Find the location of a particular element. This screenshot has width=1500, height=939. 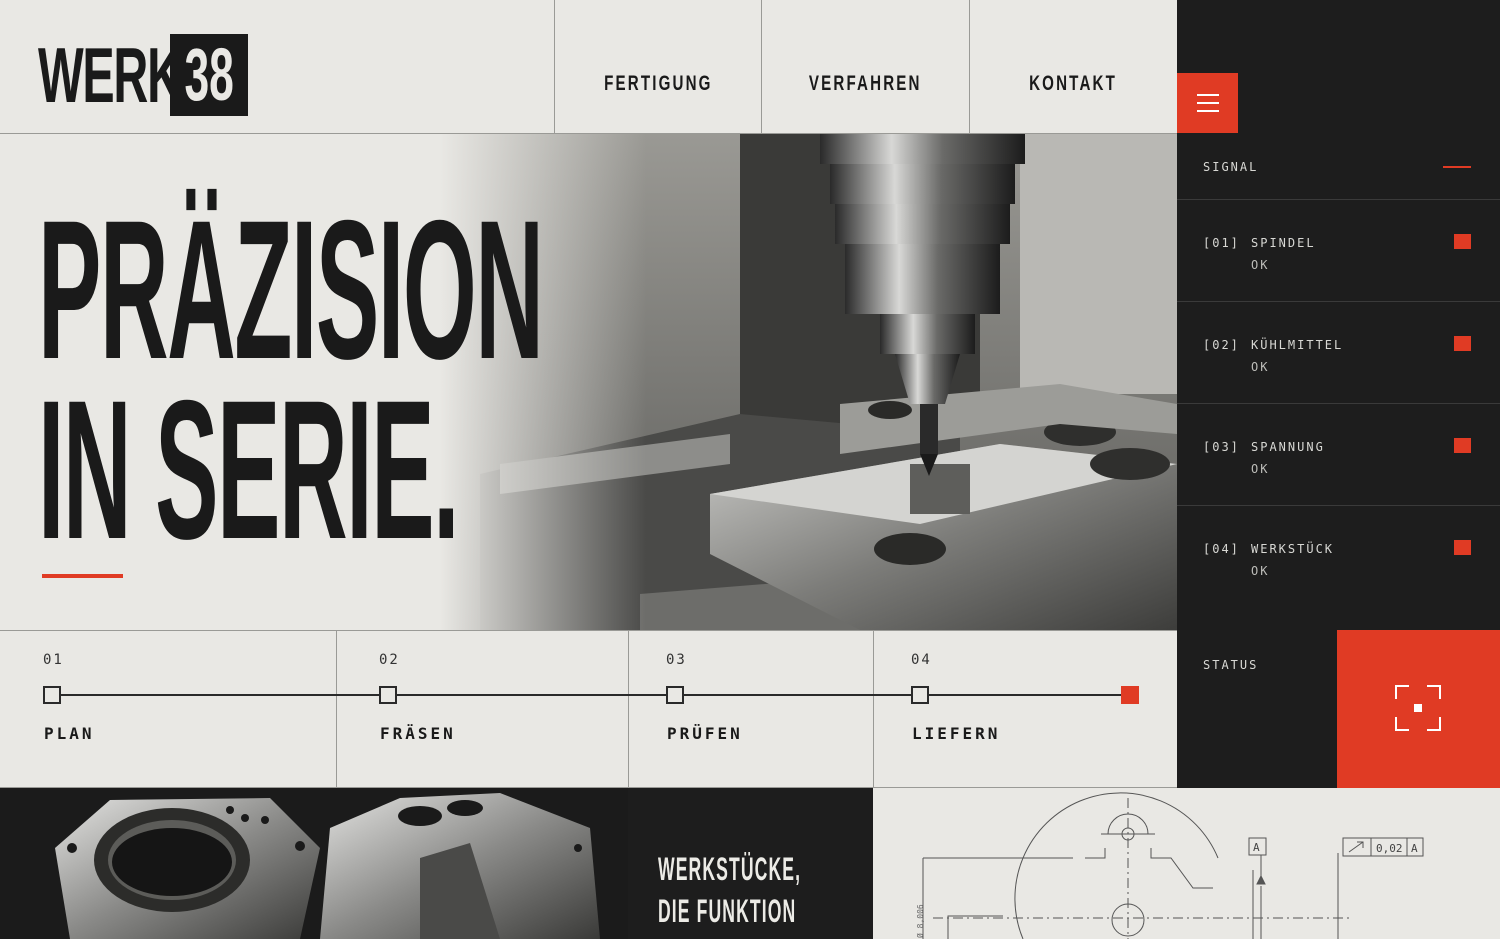

datum-tag: A is located at coordinates (1257, 846).